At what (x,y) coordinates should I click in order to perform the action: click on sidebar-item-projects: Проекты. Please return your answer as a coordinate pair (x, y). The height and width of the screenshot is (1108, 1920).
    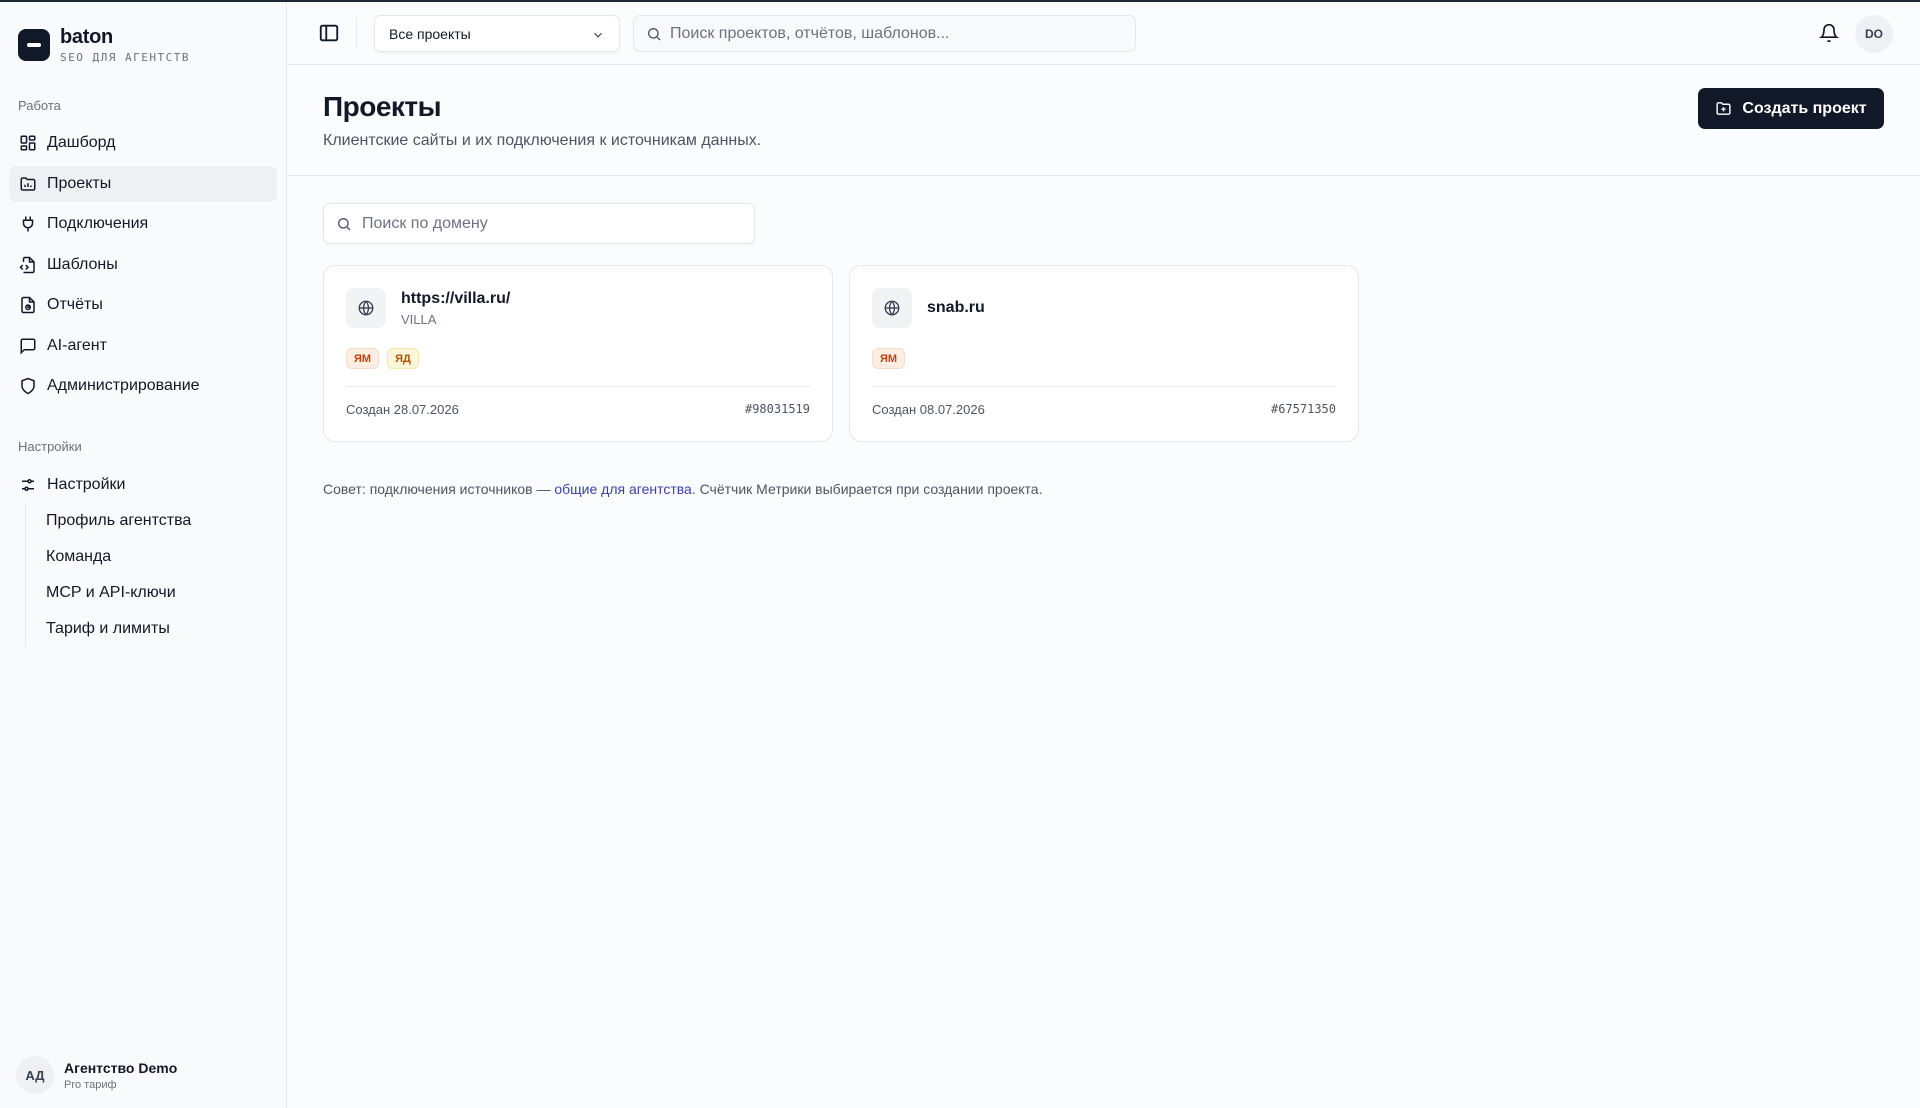
    Looking at the image, I should click on (143, 183).